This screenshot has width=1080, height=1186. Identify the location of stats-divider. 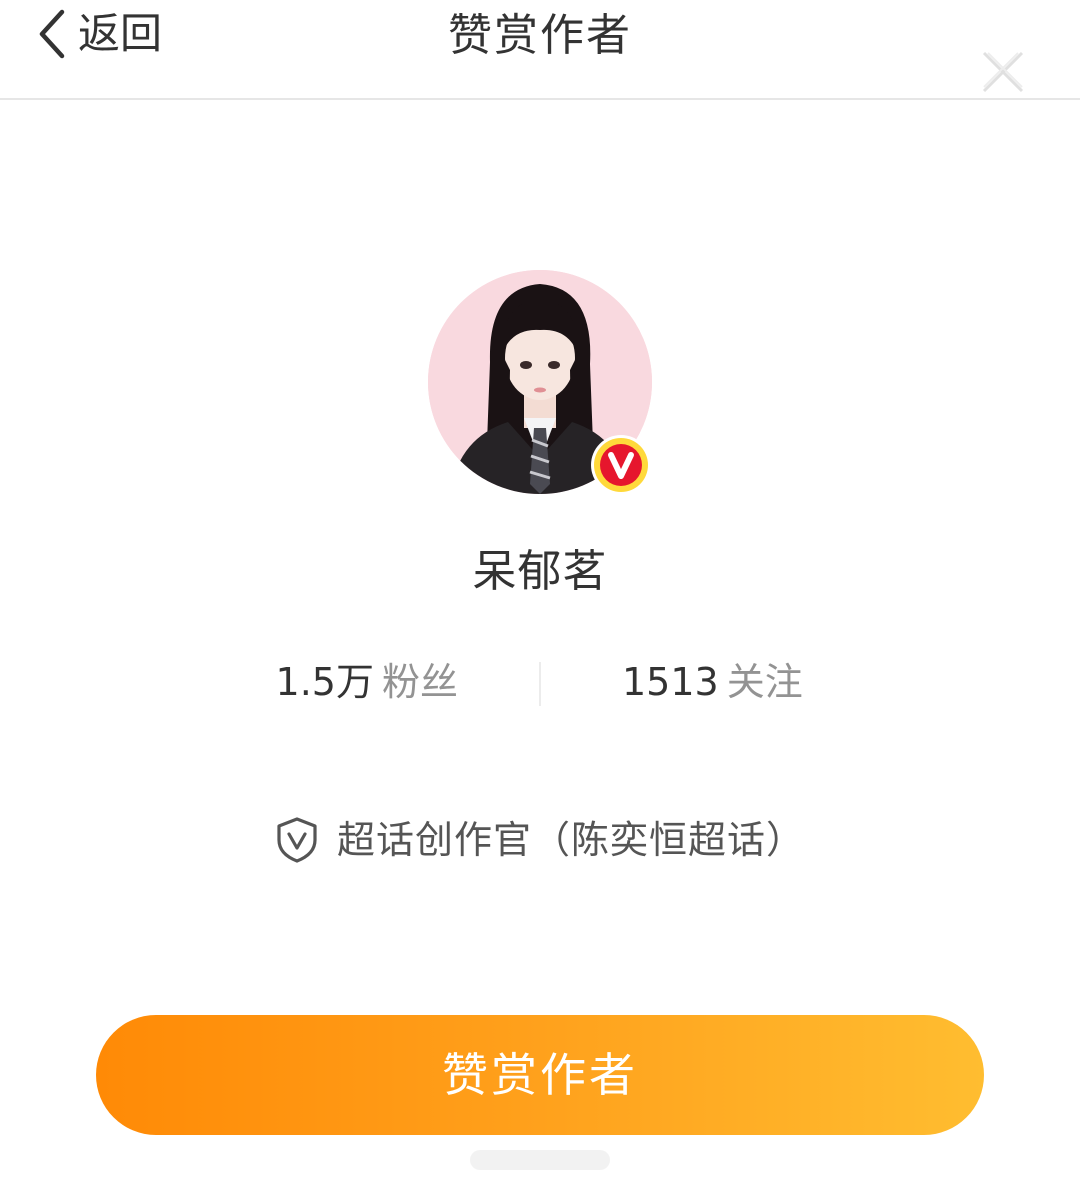
(540, 684).